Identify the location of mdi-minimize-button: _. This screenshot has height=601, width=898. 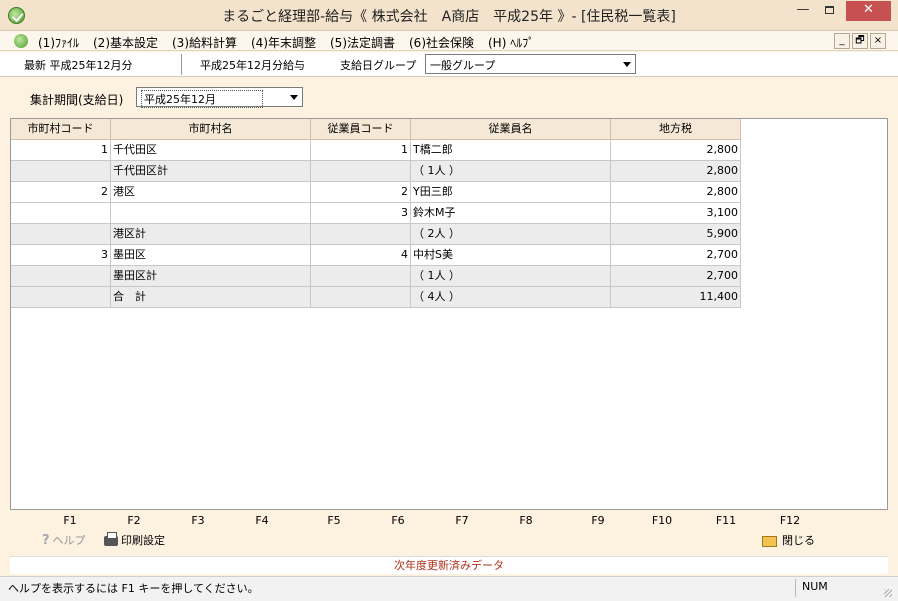
(842, 41).